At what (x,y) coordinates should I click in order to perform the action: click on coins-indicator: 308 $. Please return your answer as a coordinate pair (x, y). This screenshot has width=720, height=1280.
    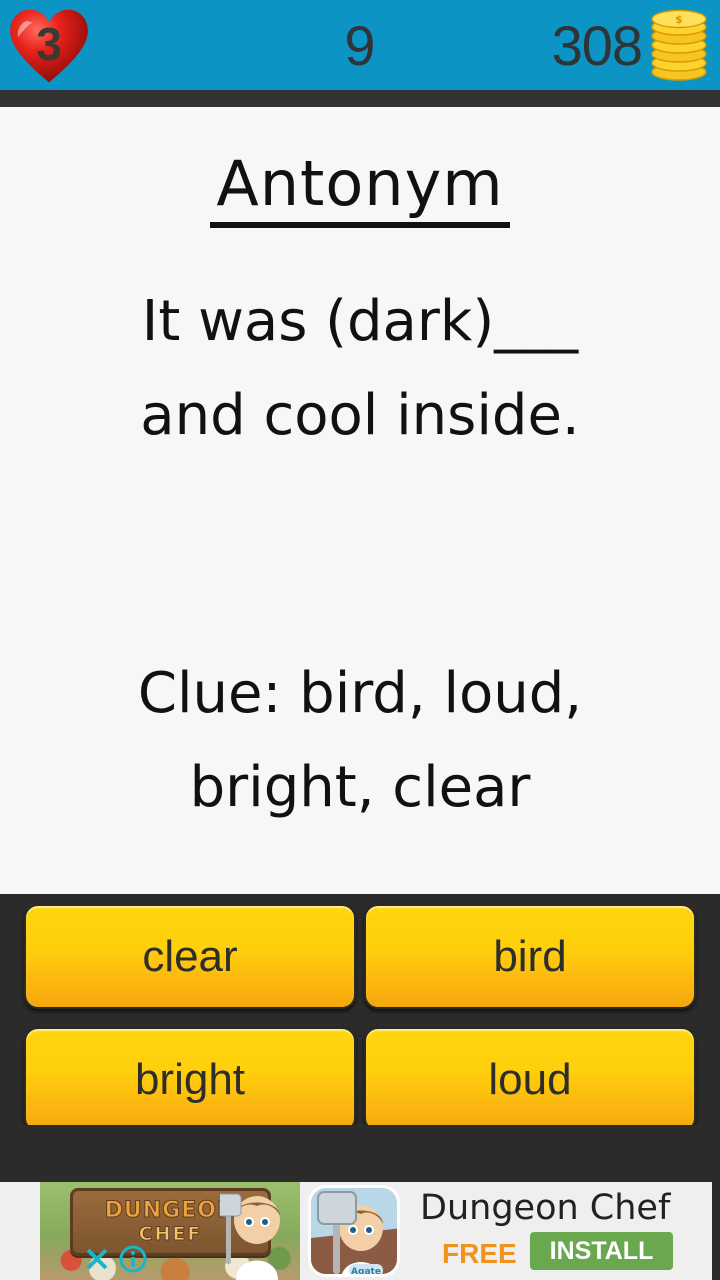
    Looking at the image, I should click on (632, 45).